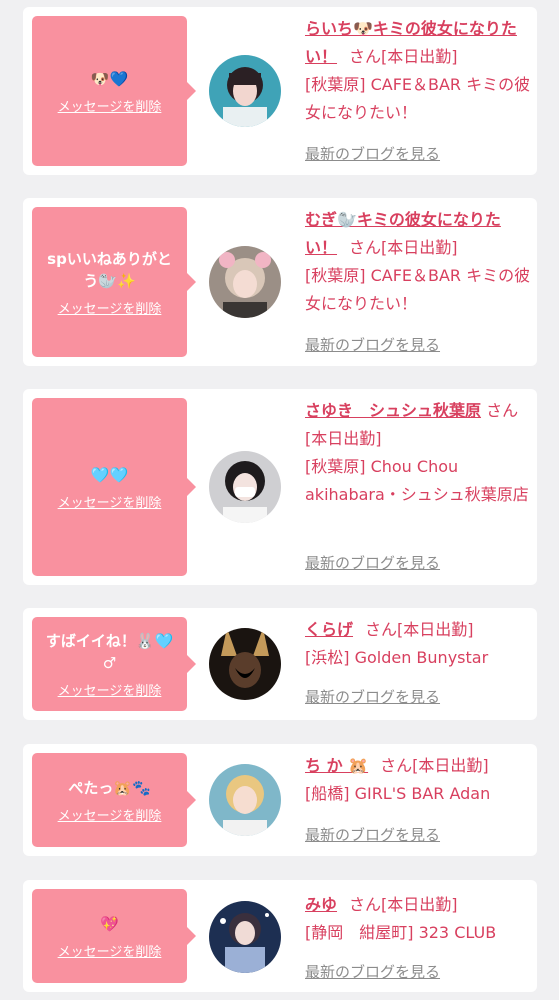  I want to click on cast-name-link: ち か 🐹, so click(336, 765).